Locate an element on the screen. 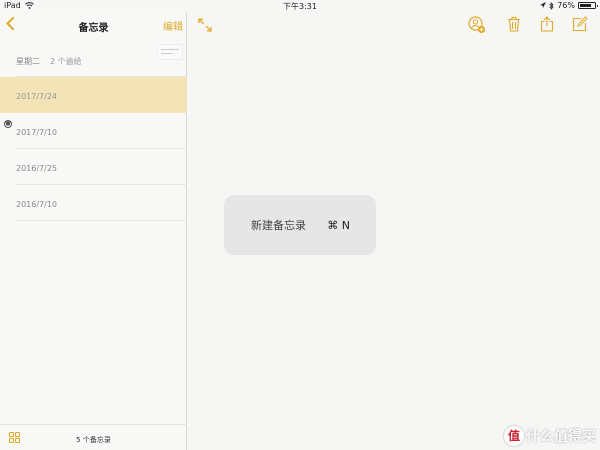 The width and height of the screenshot is (600, 450). note-item-2017-7-24: 2017/7/24 is located at coordinates (93, 95).